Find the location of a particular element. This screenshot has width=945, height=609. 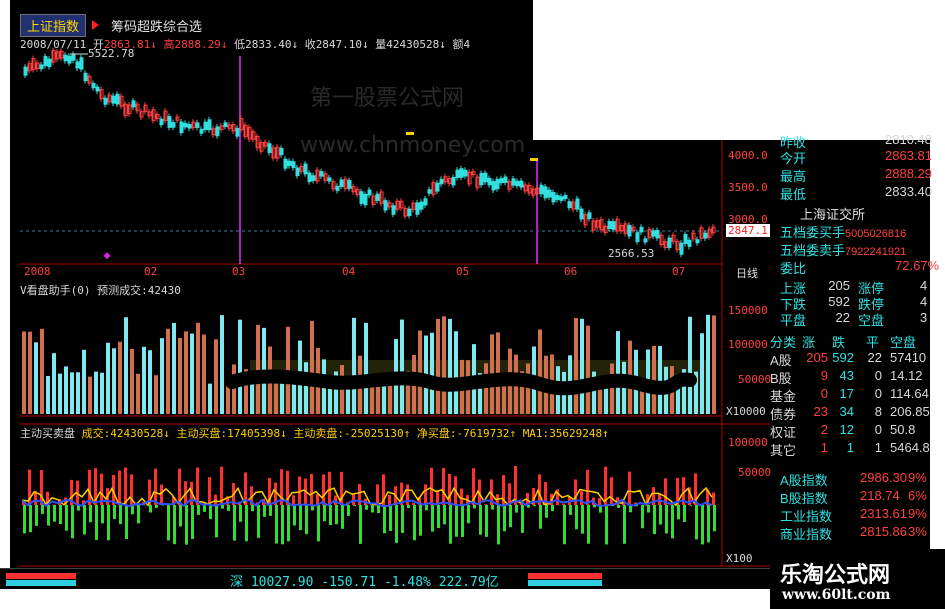

current-price-tag: 2847.1 is located at coordinates (748, 230).